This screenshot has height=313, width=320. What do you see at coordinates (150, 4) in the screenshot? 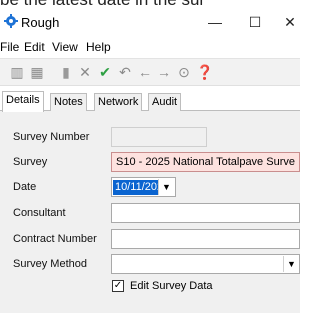
I see `background-cutoff-text: be the latest date in the sur` at bounding box center [150, 4].